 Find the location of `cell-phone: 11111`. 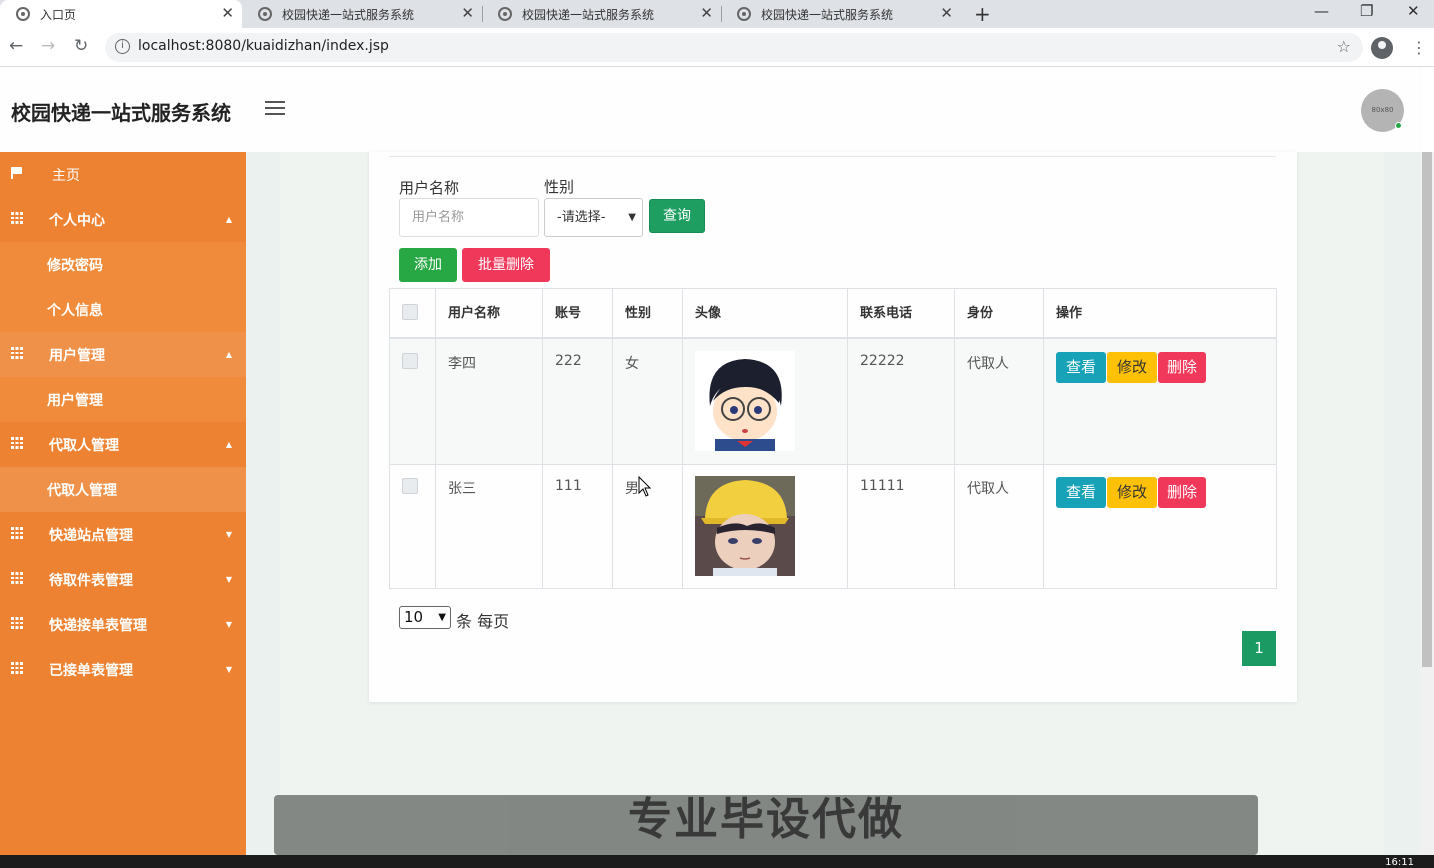

cell-phone: 11111 is located at coordinates (882, 486).